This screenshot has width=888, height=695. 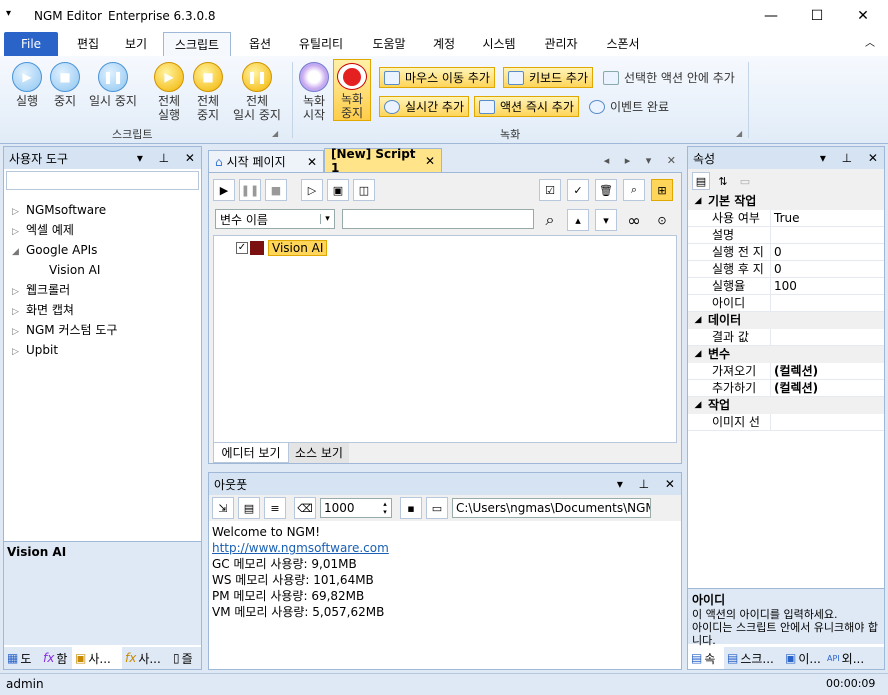 What do you see at coordinates (314, 92) in the screenshot?
I see `record-start-button: 녹화 시작` at bounding box center [314, 92].